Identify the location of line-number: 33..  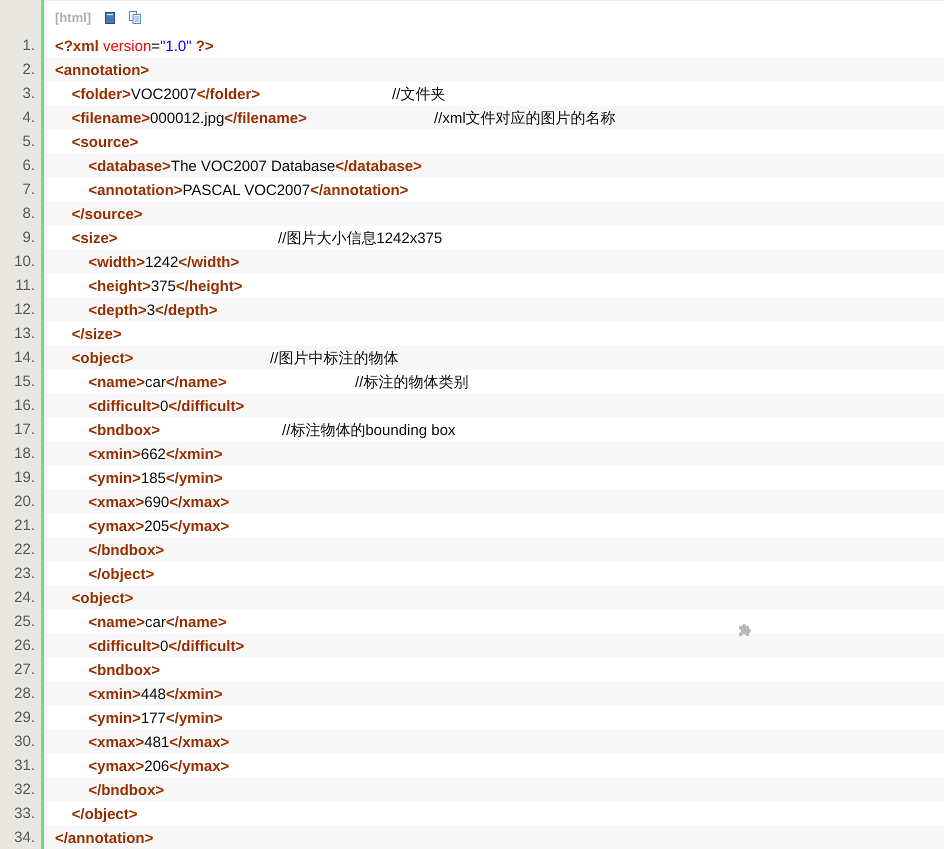
(22, 814).